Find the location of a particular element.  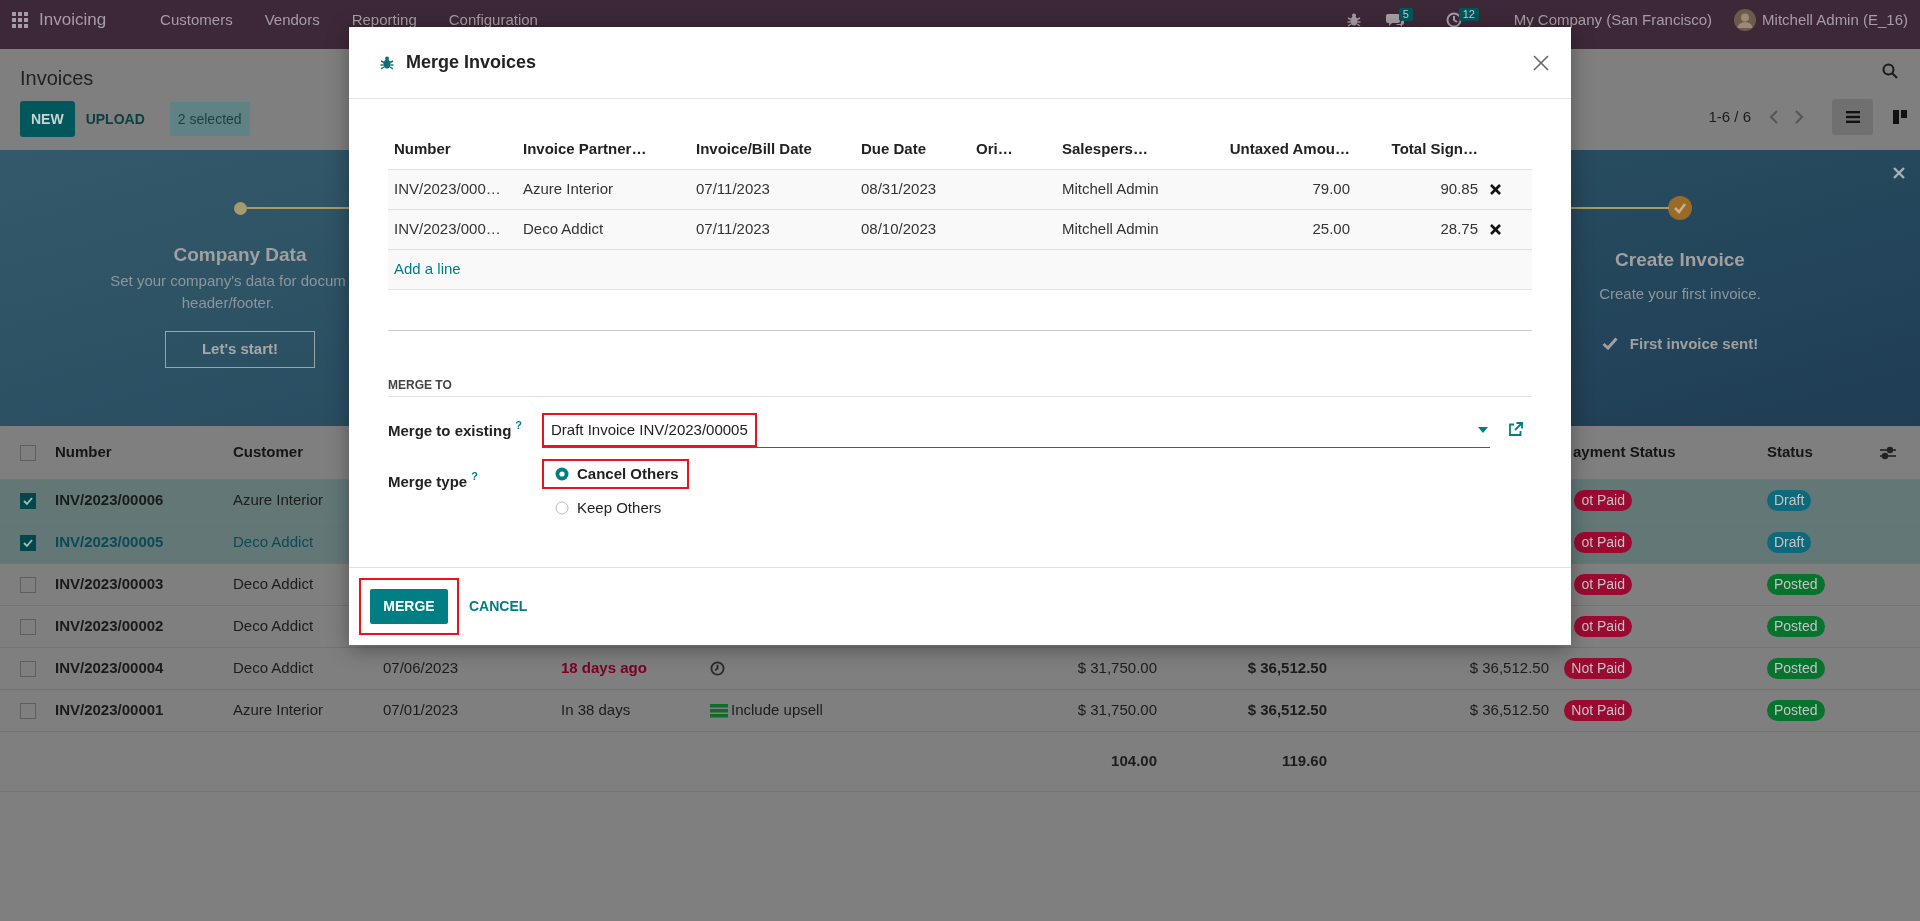

menu-item: Customers is located at coordinates (196, 20).